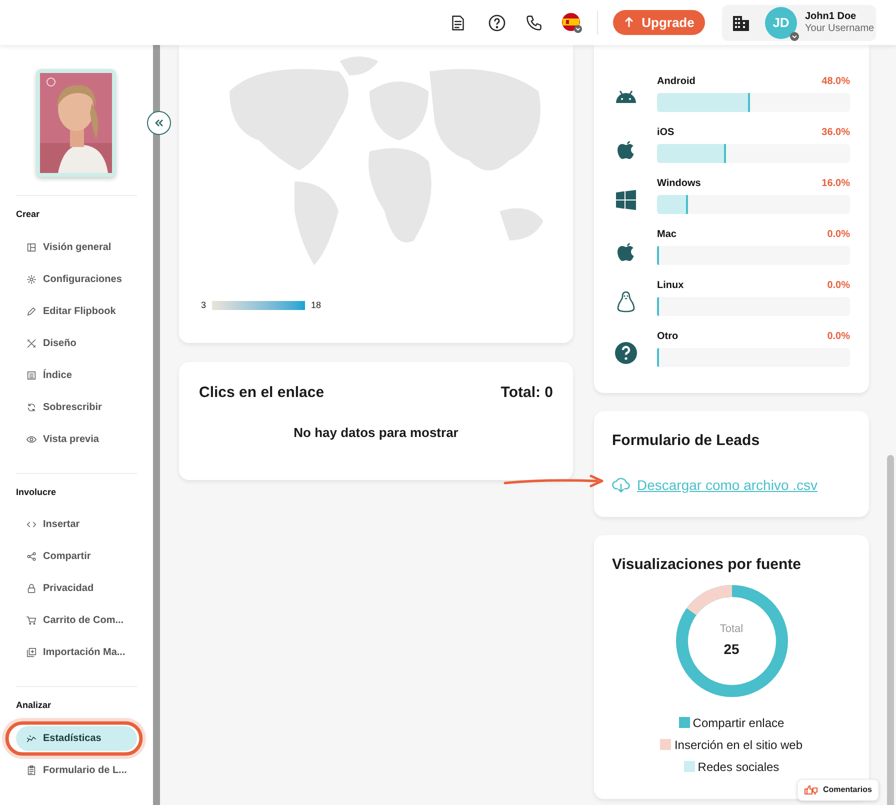 Image resolution: width=896 pixels, height=805 pixels. Describe the element at coordinates (76, 247) in the screenshot. I see `nav-item: Visión general` at that location.